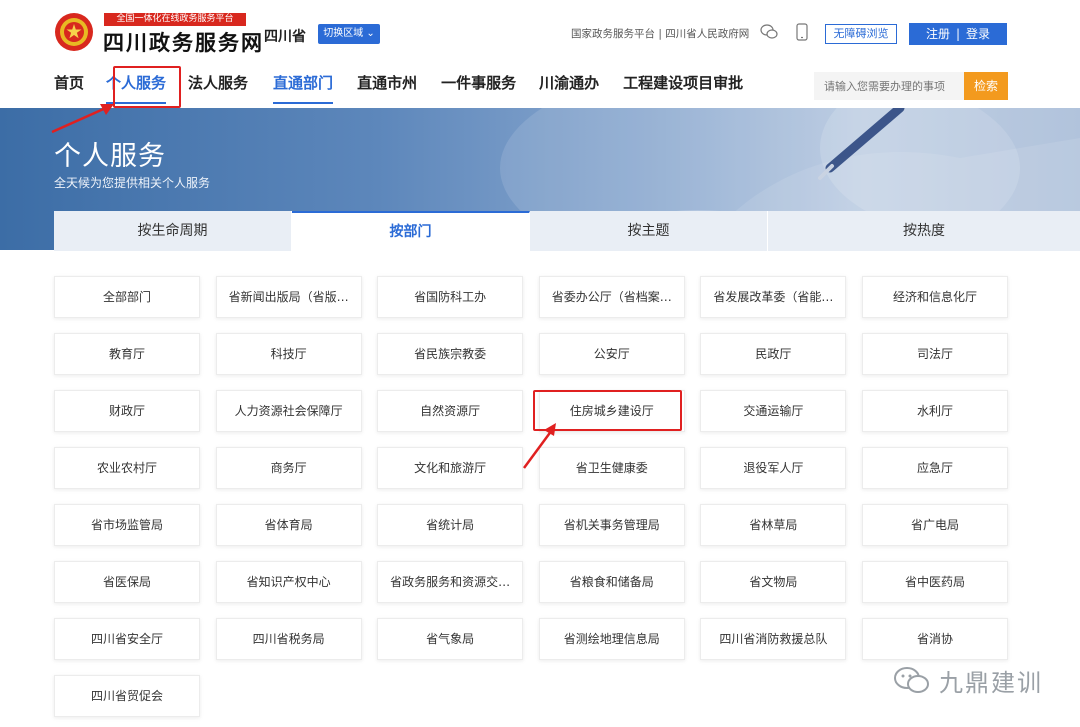 This screenshot has width=1080, height=727. What do you see at coordinates (411, 231) in the screenshot?
I see `tab-by-department: 按部门` at bounding box center [411, 231].